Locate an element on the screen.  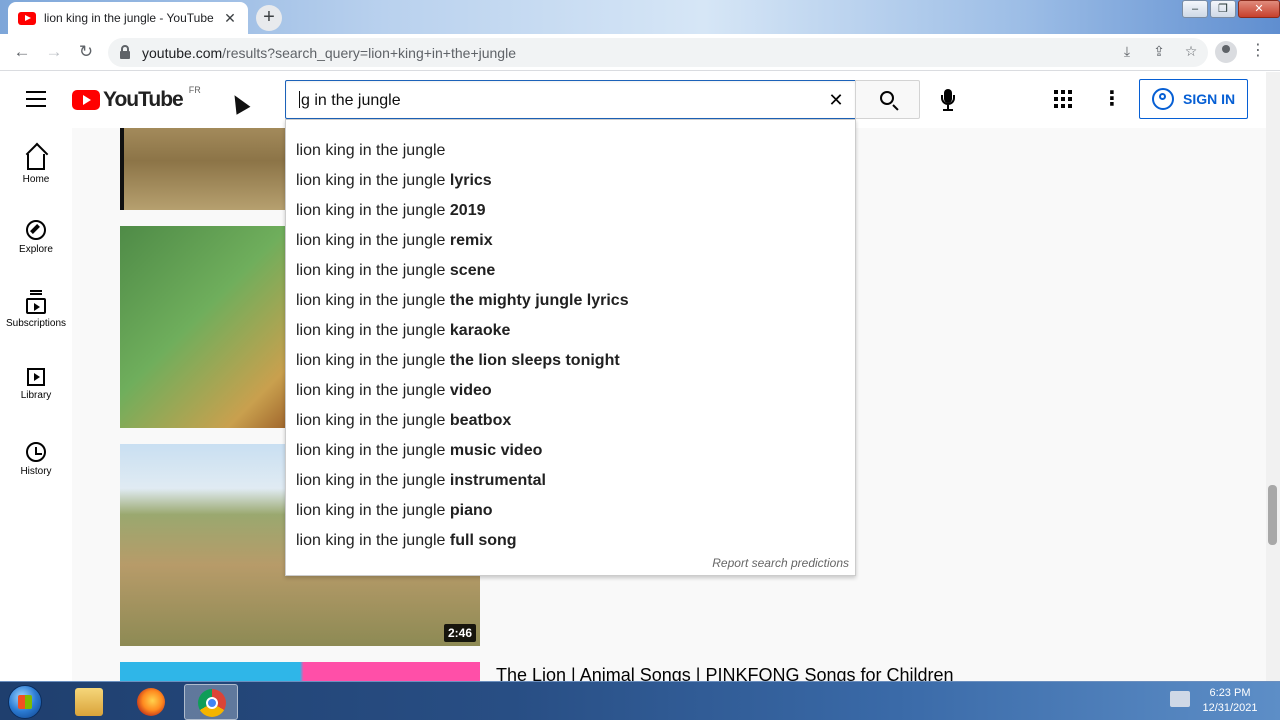
clock-date: 12/31/2021 is located at coordinates (1230, 708).